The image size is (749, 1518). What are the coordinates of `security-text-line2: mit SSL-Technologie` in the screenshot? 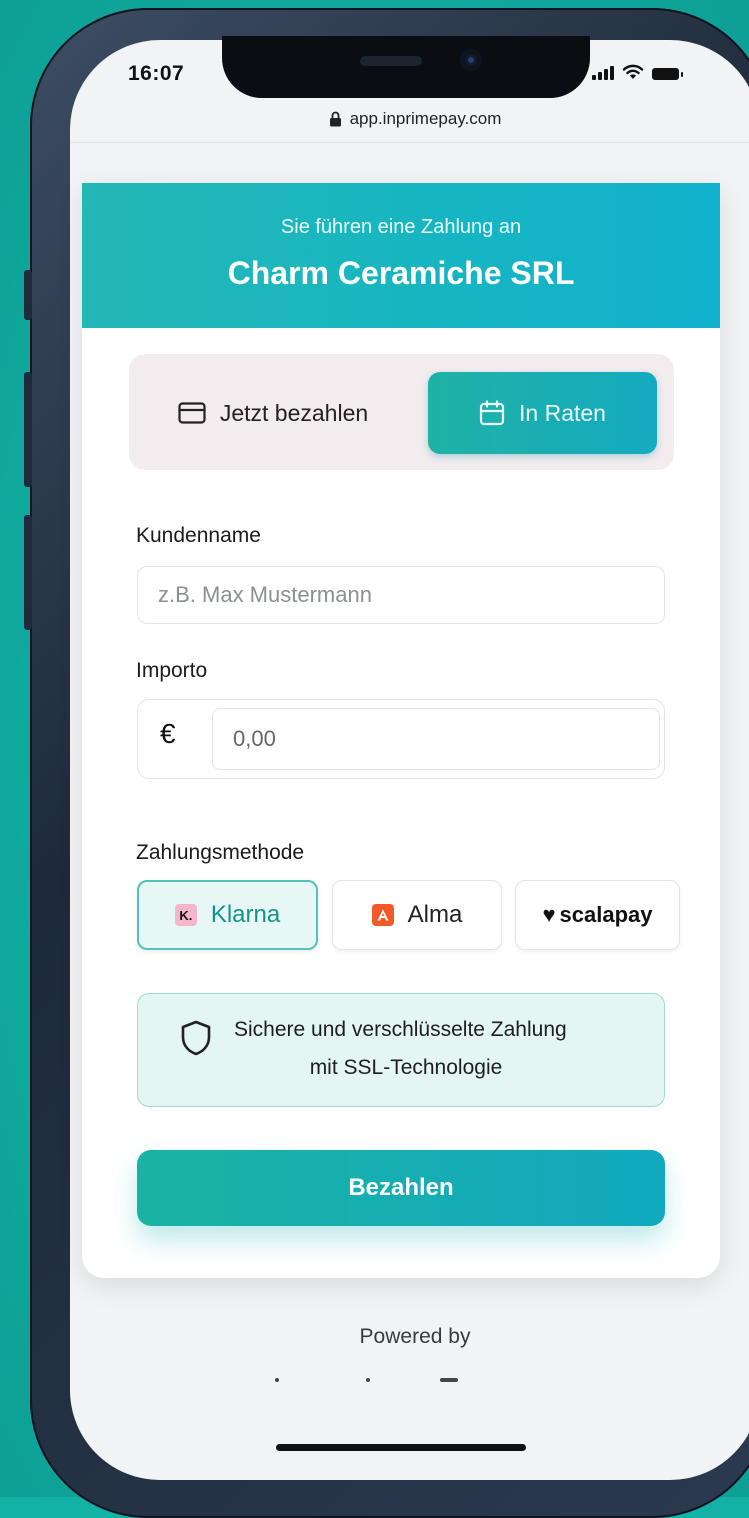 It's located at (406, 1067).